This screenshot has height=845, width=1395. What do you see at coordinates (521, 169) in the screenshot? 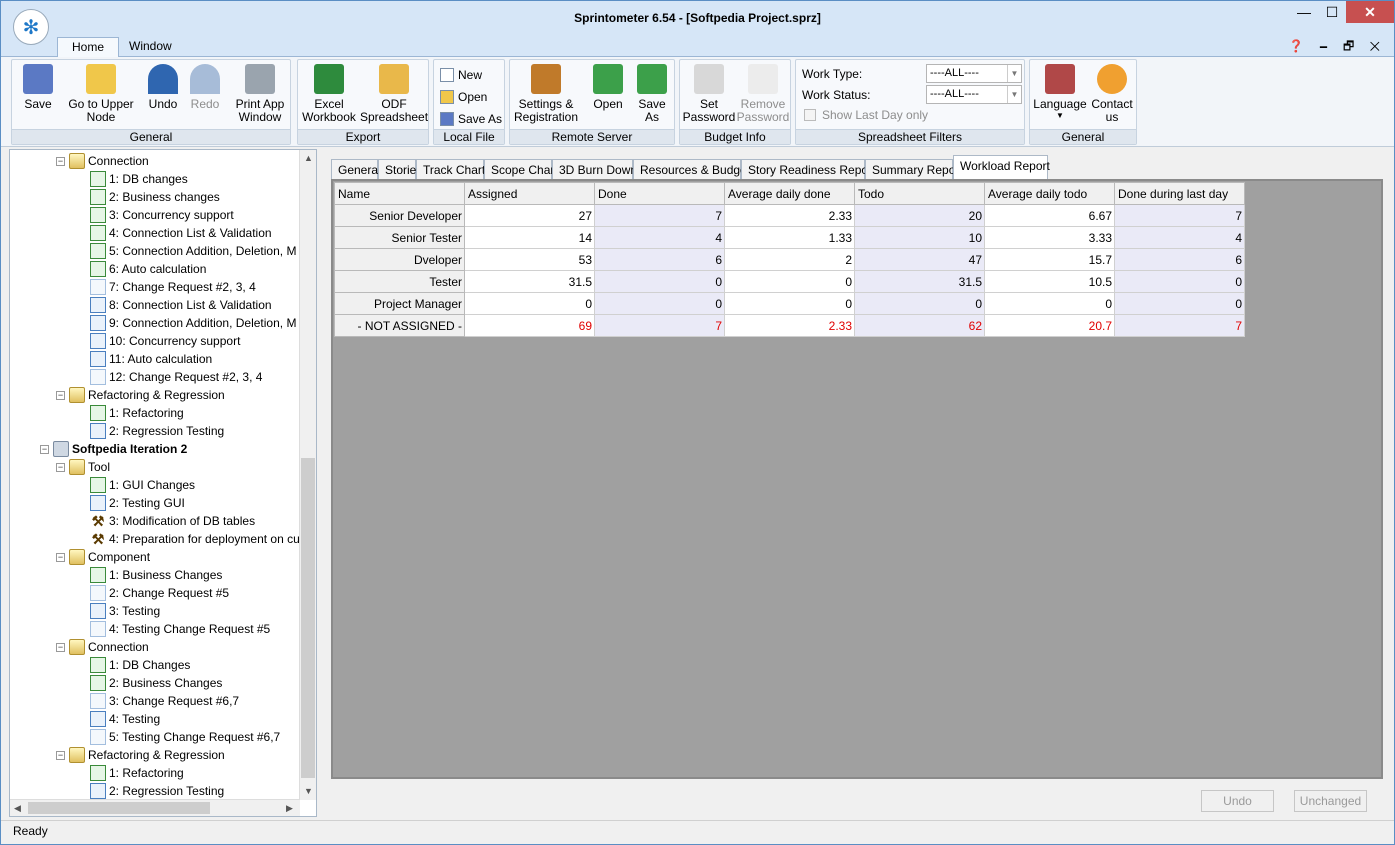
I see `report-tab: Scope Chart` at bounding box center [521, 169].